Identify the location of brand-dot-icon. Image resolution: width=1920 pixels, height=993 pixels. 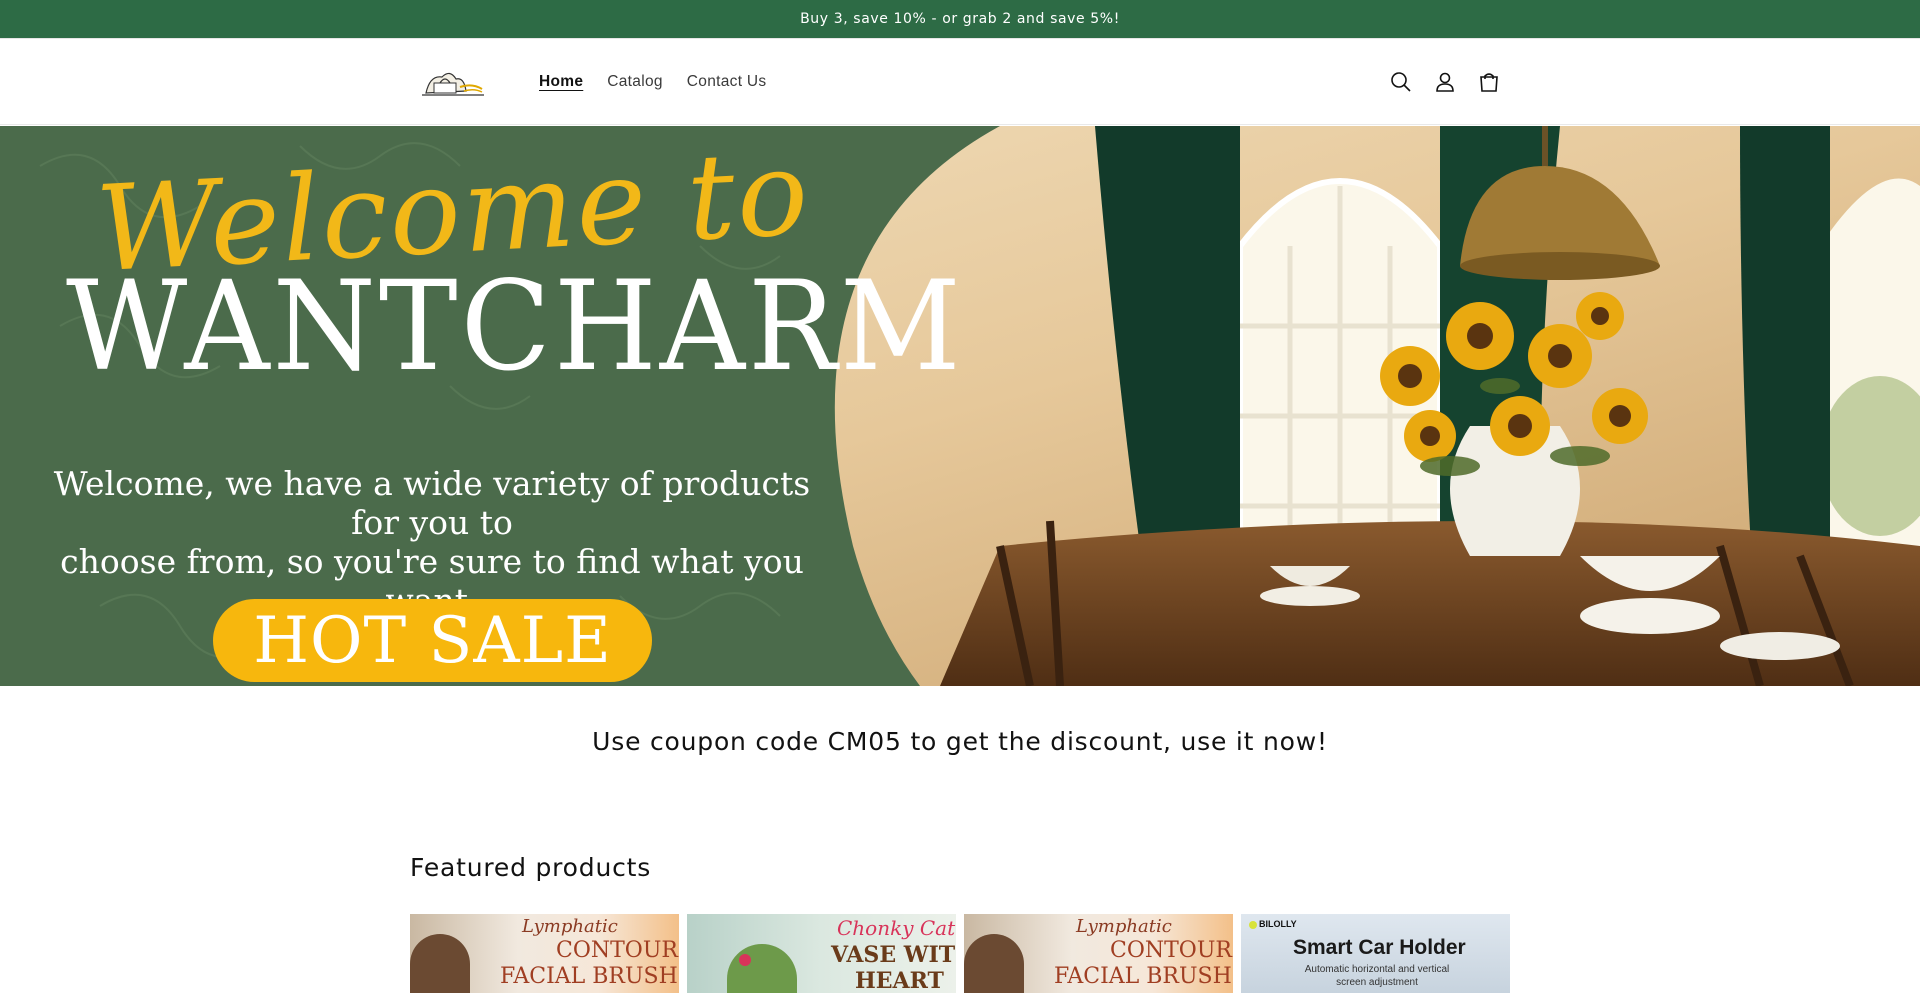
(1253, 925).